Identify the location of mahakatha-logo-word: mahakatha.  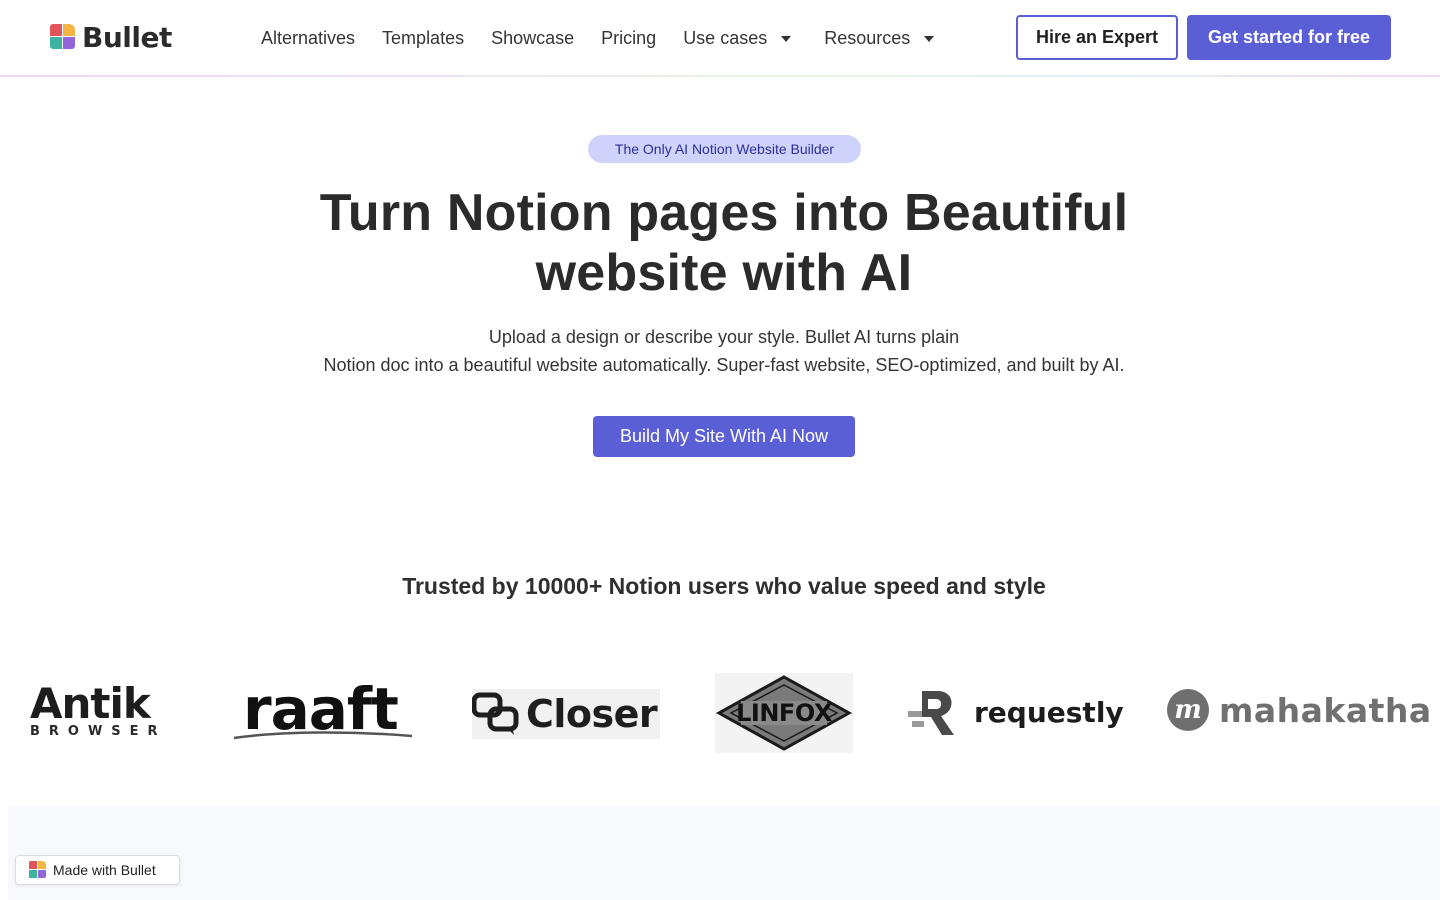
(1325, 710).